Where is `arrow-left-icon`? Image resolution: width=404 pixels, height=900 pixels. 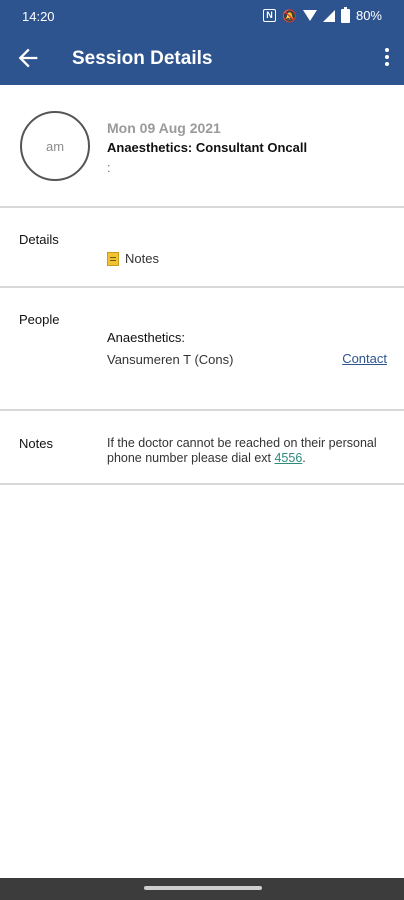 arrow-left-icon is located at coordinates (28, 58).